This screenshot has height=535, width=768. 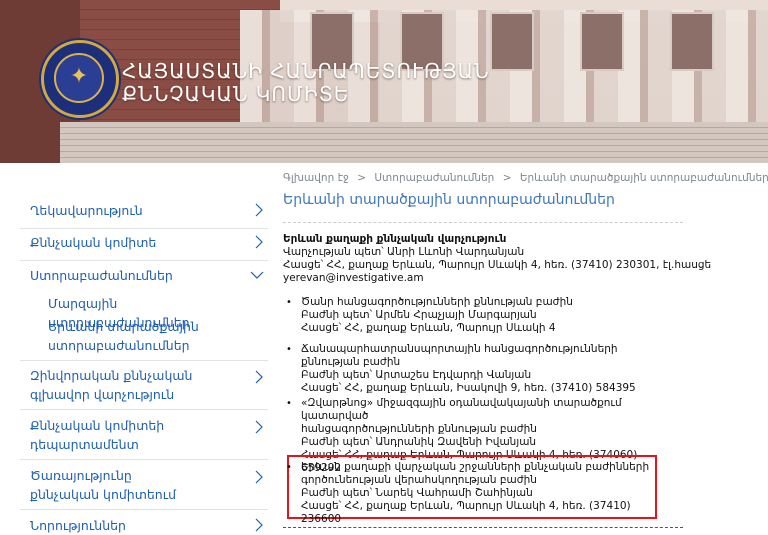 I want to click on department-head: Բաժնի պետ՝ Արտաշես Էդվարդի Վանյան, so click(x=416, y=375).